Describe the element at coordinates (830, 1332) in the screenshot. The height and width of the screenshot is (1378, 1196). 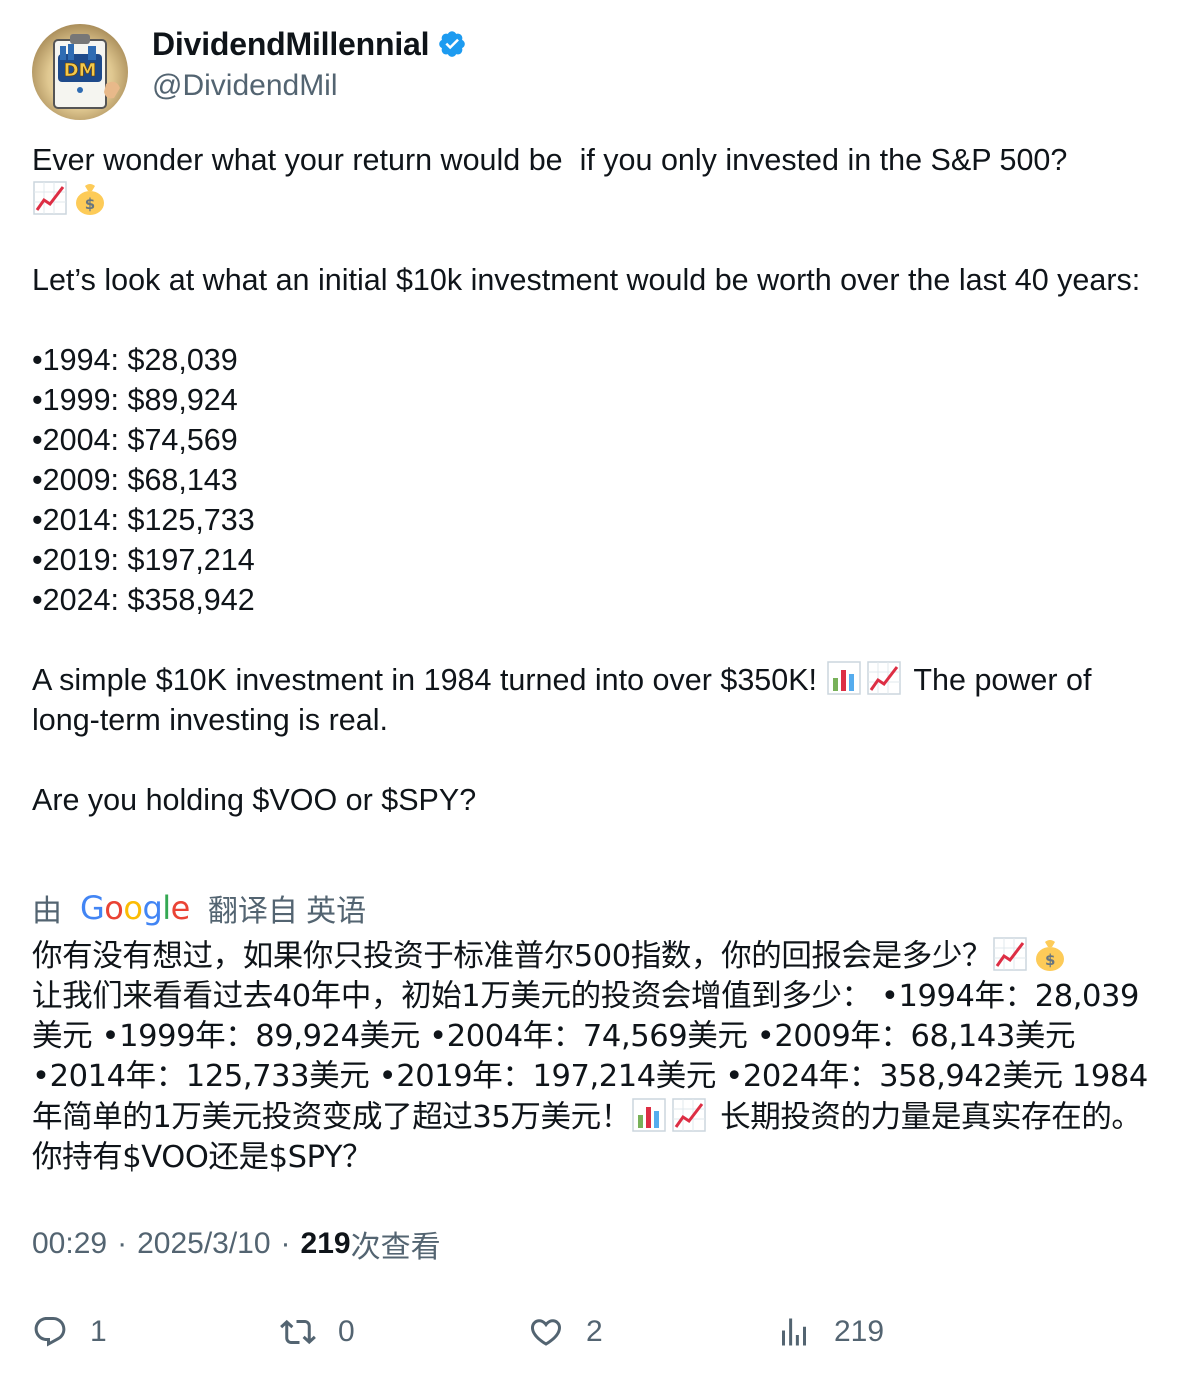
I see `views-button: 219` at that location.